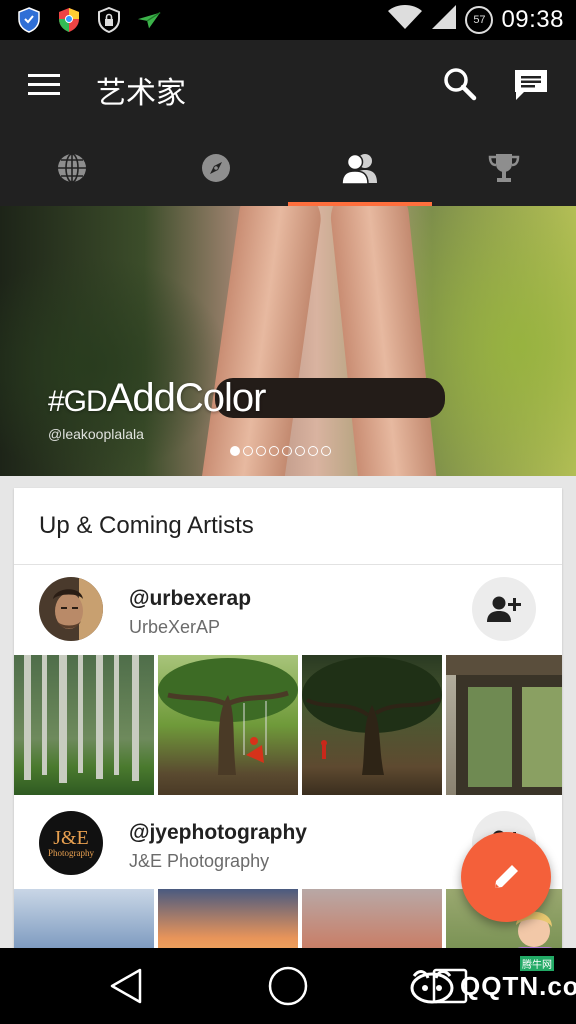 The width and height of the screenshot is (576, 1024). I want to click on lock-shield-icon, so click(109, 20).